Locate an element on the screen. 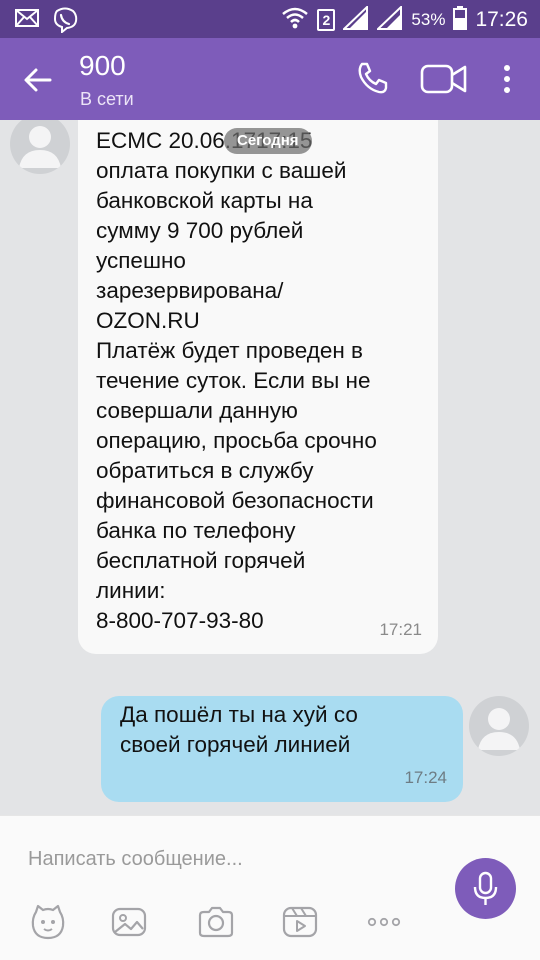 The width and height of the screenshot is (540, 960). more-options-button is located at coordinates (507, 79).